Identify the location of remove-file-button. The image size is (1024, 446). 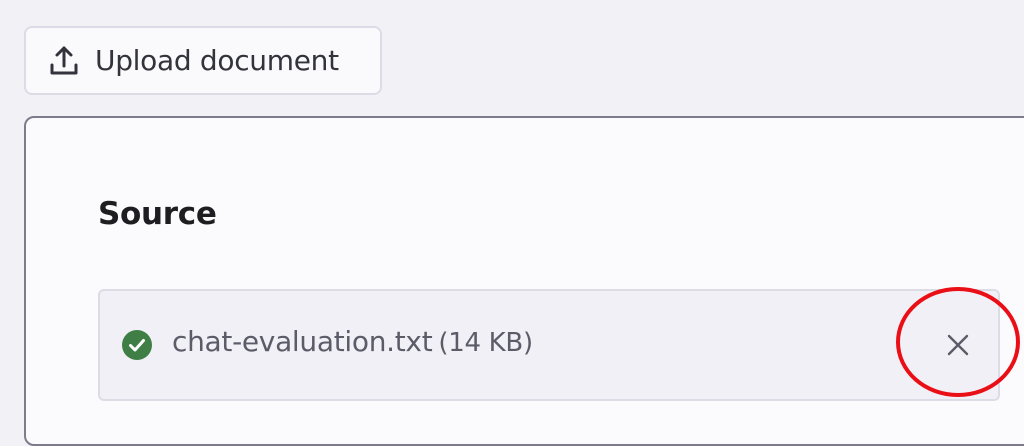
(958, 345).